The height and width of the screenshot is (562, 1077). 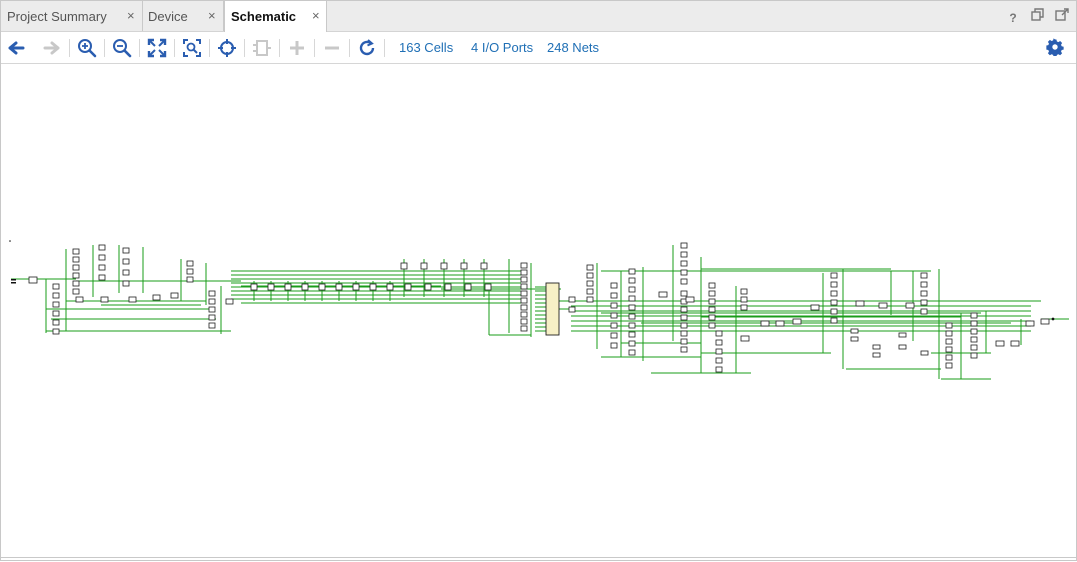 What do you see at coordinates (332, 48) in the screenshot?
I see `remove-icon` at bounding box center [332, 48].